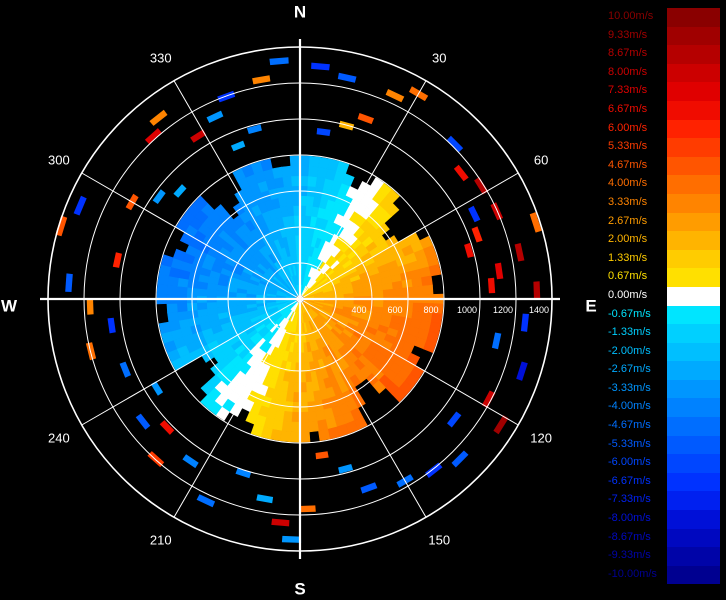 This screenshot has width=726, height=600. I want to click on legend-entry: -10.00m/s, so click(664, 575).